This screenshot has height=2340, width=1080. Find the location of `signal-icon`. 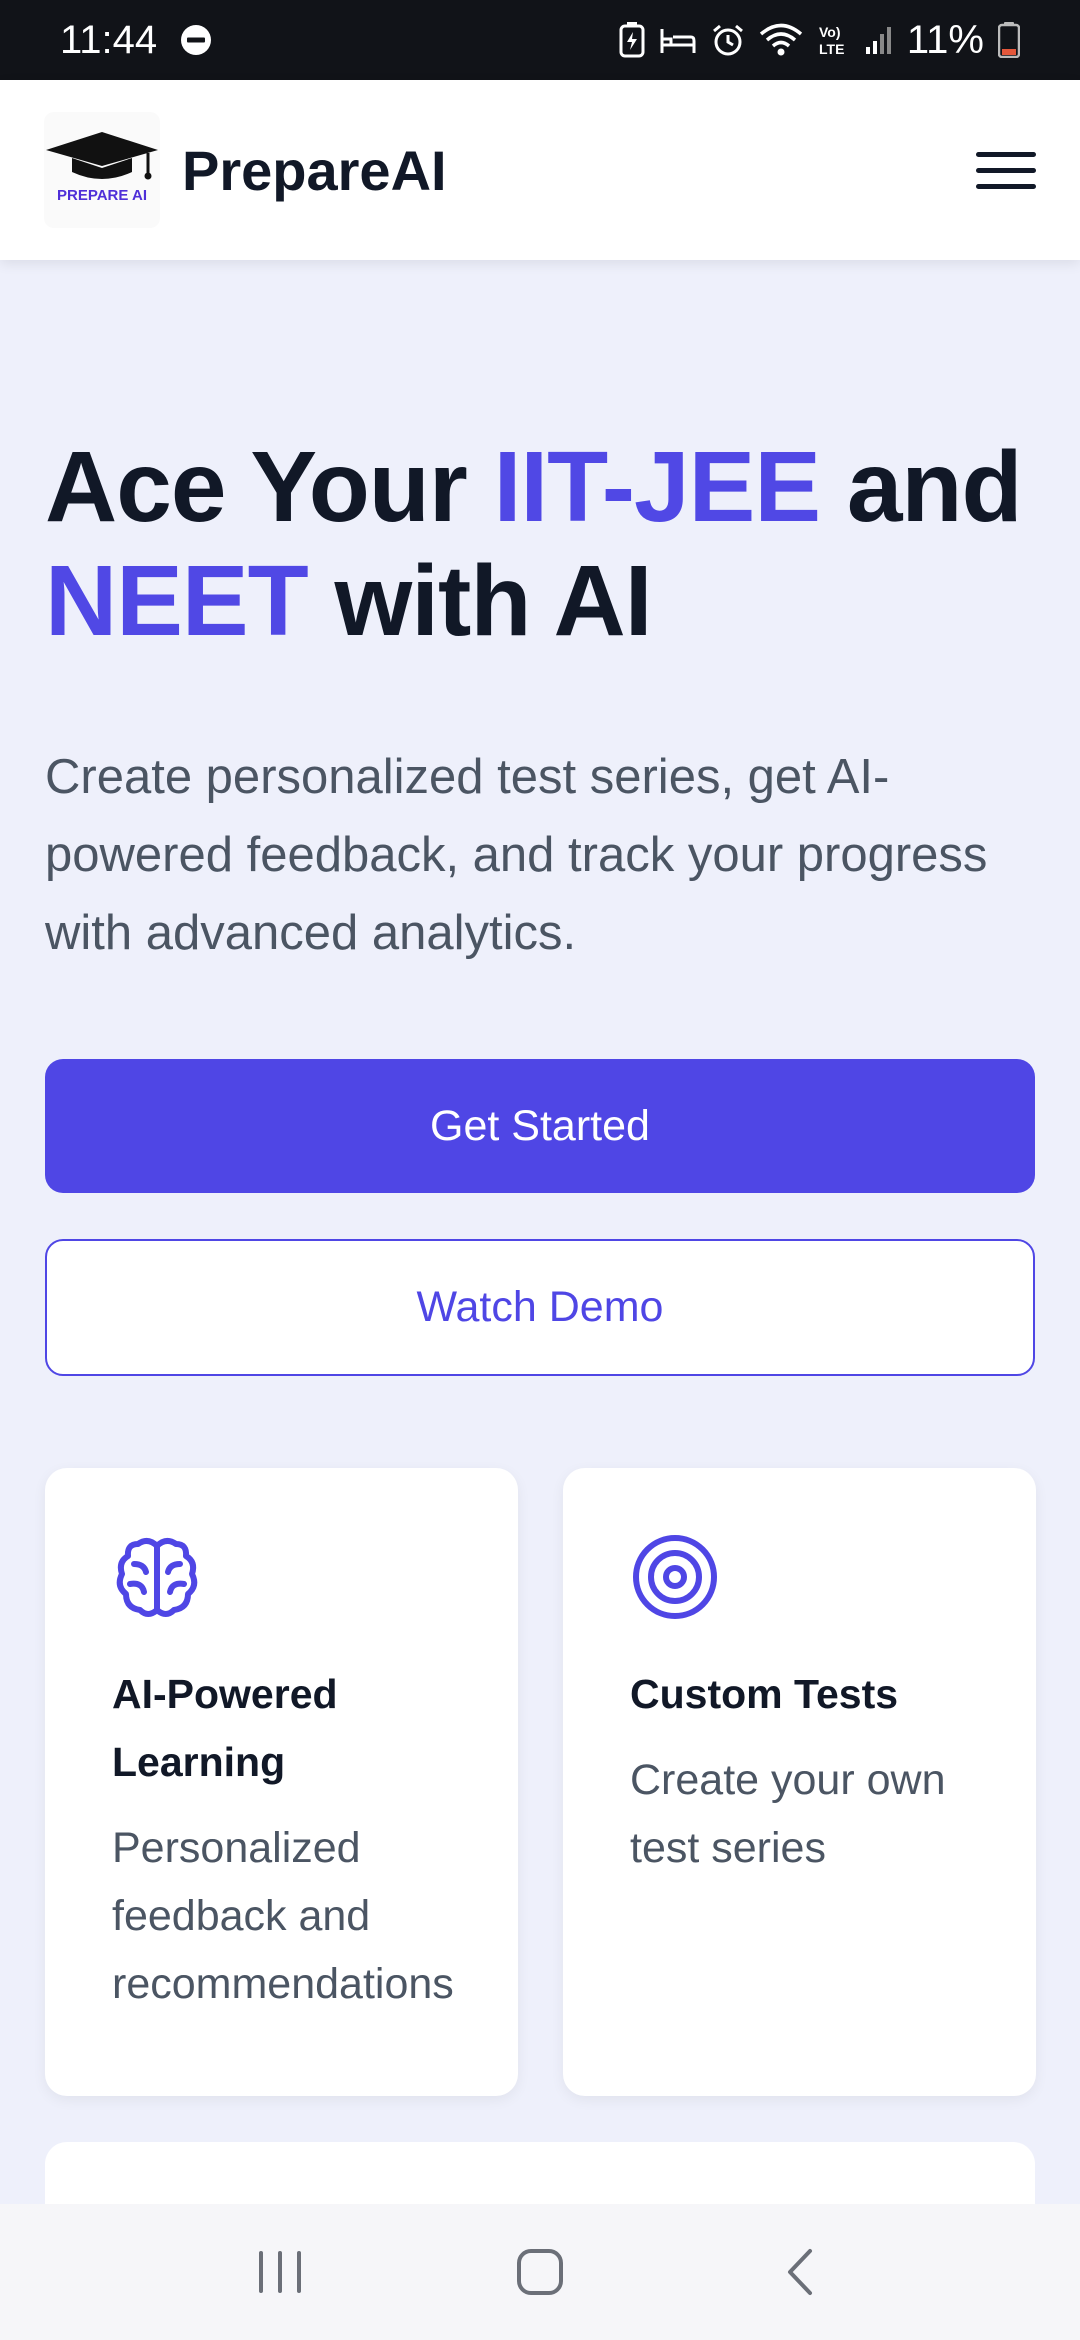

signal-icon is located at coordinates (879, 40).